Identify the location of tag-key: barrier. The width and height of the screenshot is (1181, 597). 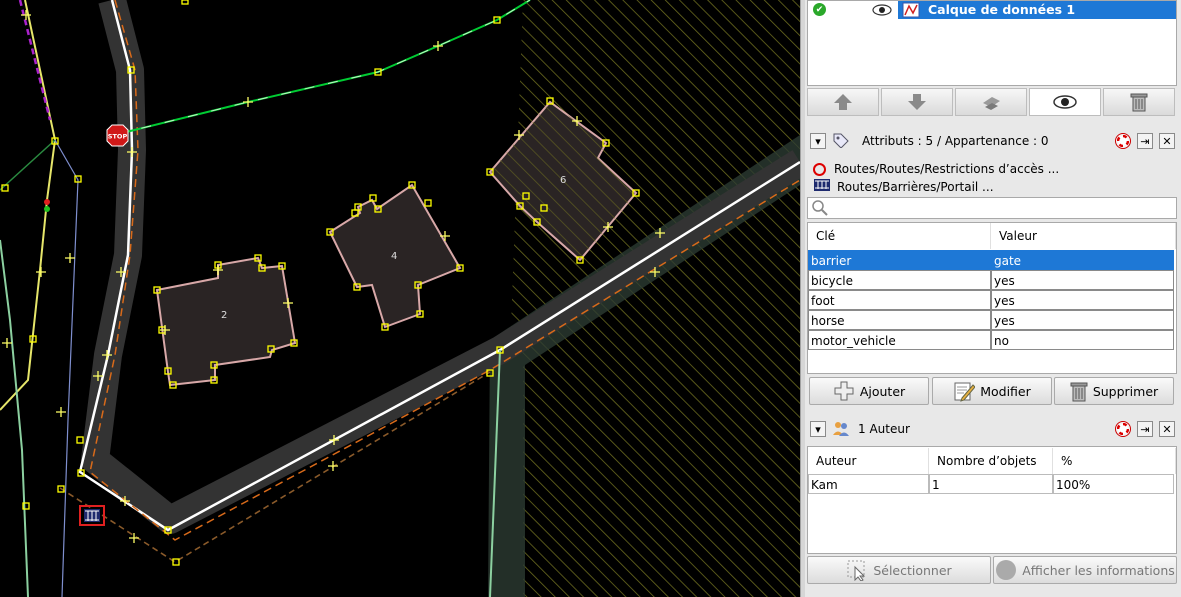
(899, 260).